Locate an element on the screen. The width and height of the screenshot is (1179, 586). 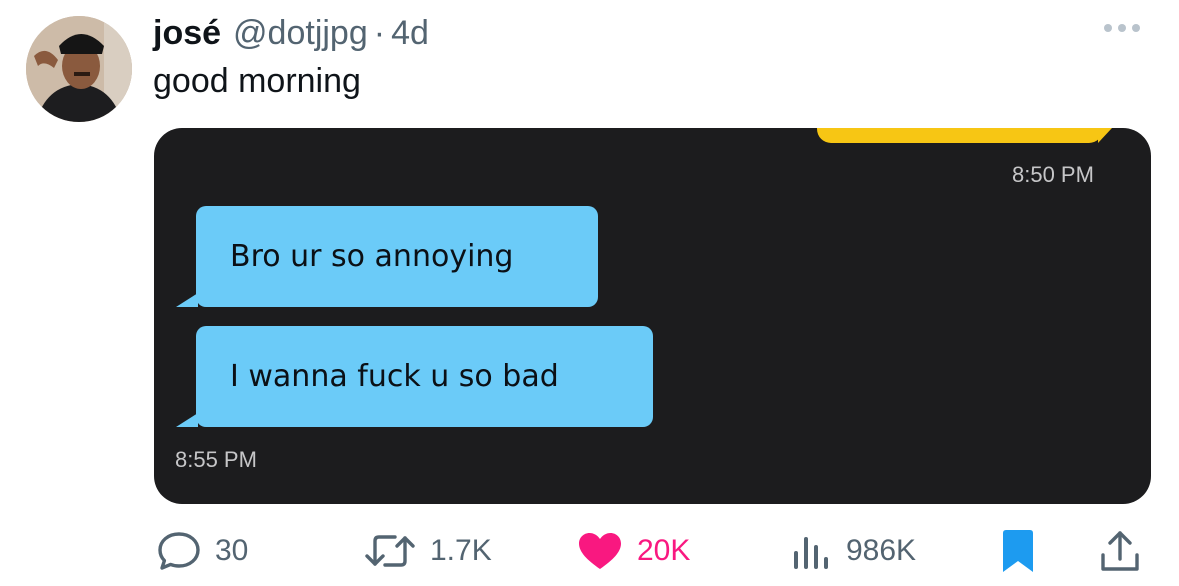
received-message-bubble: Bro ur so annoying is located at coordinates (397, 256).